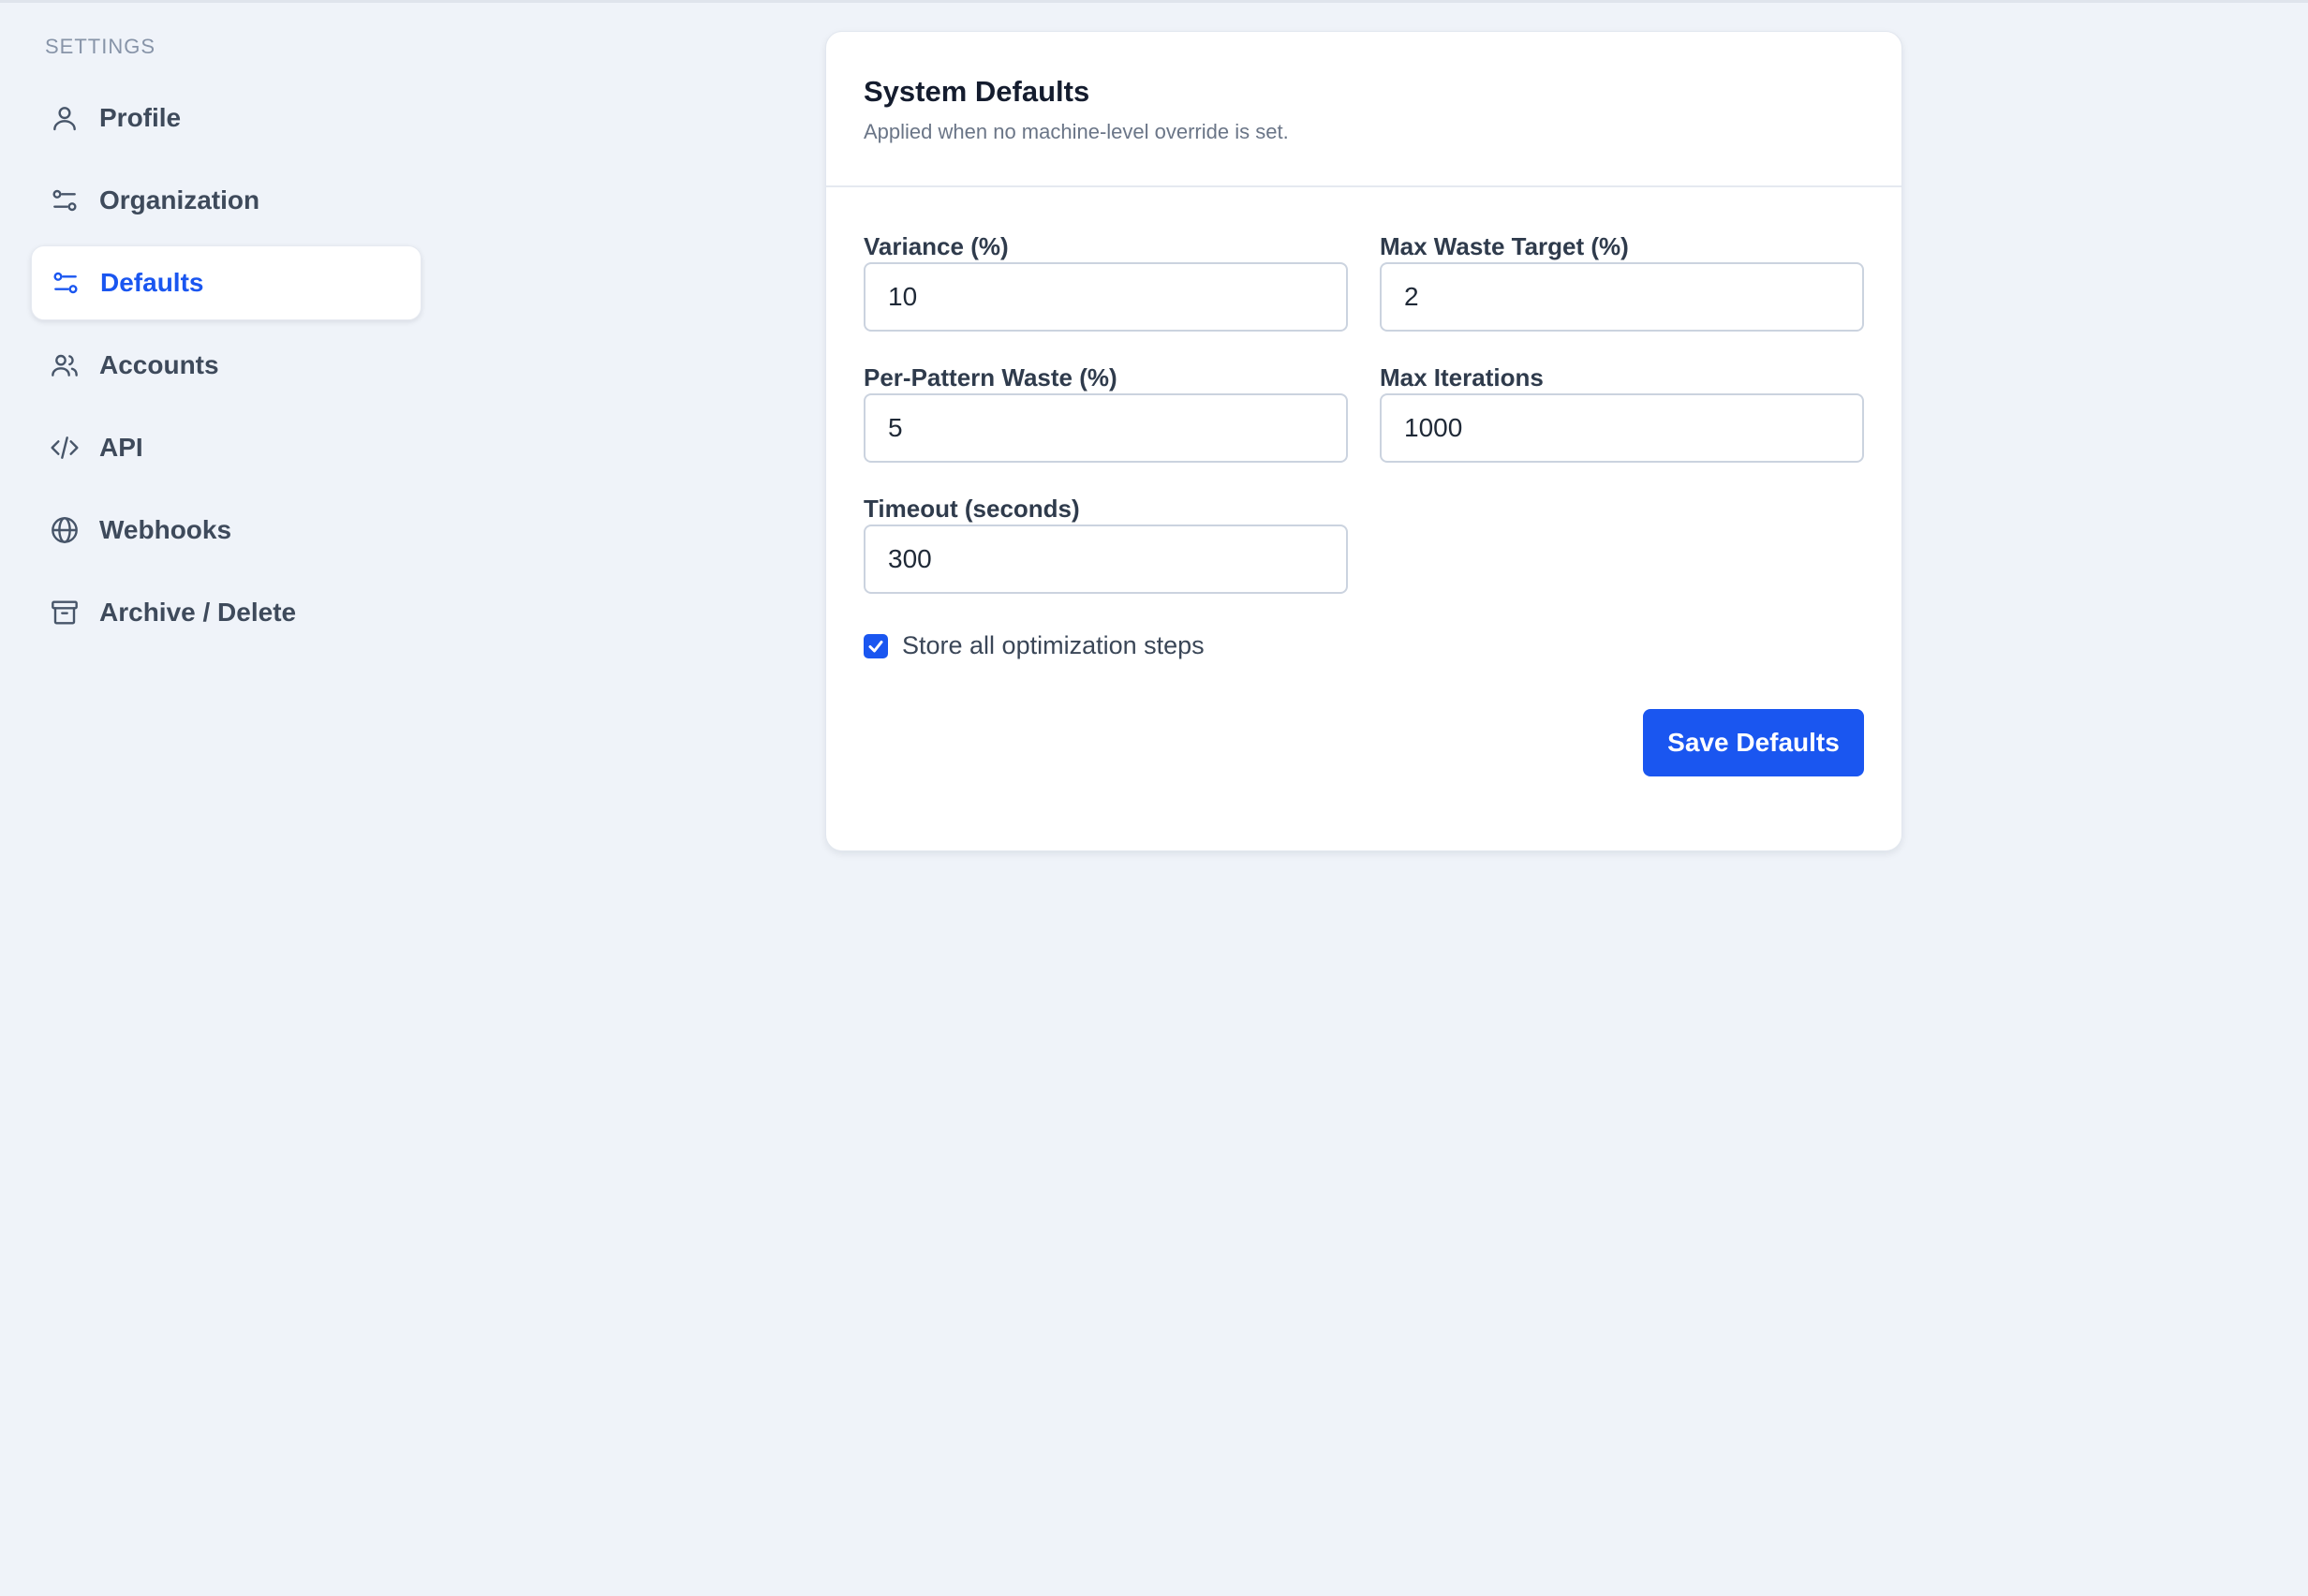 The height and width of the screenshot is (1596, 2308). What do you see at coordinates (1462, 377) in the screenshot?
I see `max-iterations-label: Max Iterations` at bounding box center [1462, 377].